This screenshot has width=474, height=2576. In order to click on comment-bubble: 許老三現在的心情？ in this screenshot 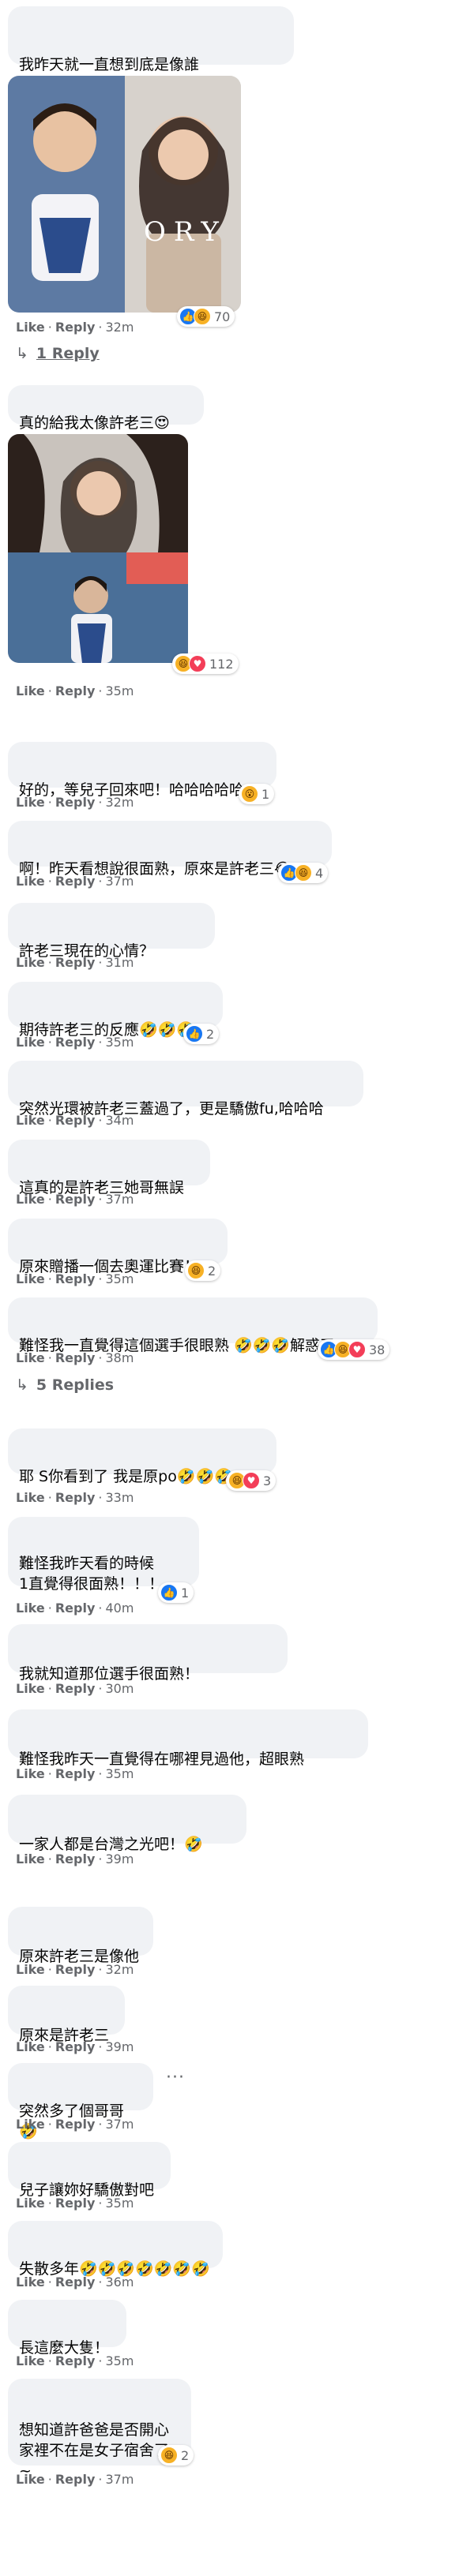, I will do `click(111, 931)`.